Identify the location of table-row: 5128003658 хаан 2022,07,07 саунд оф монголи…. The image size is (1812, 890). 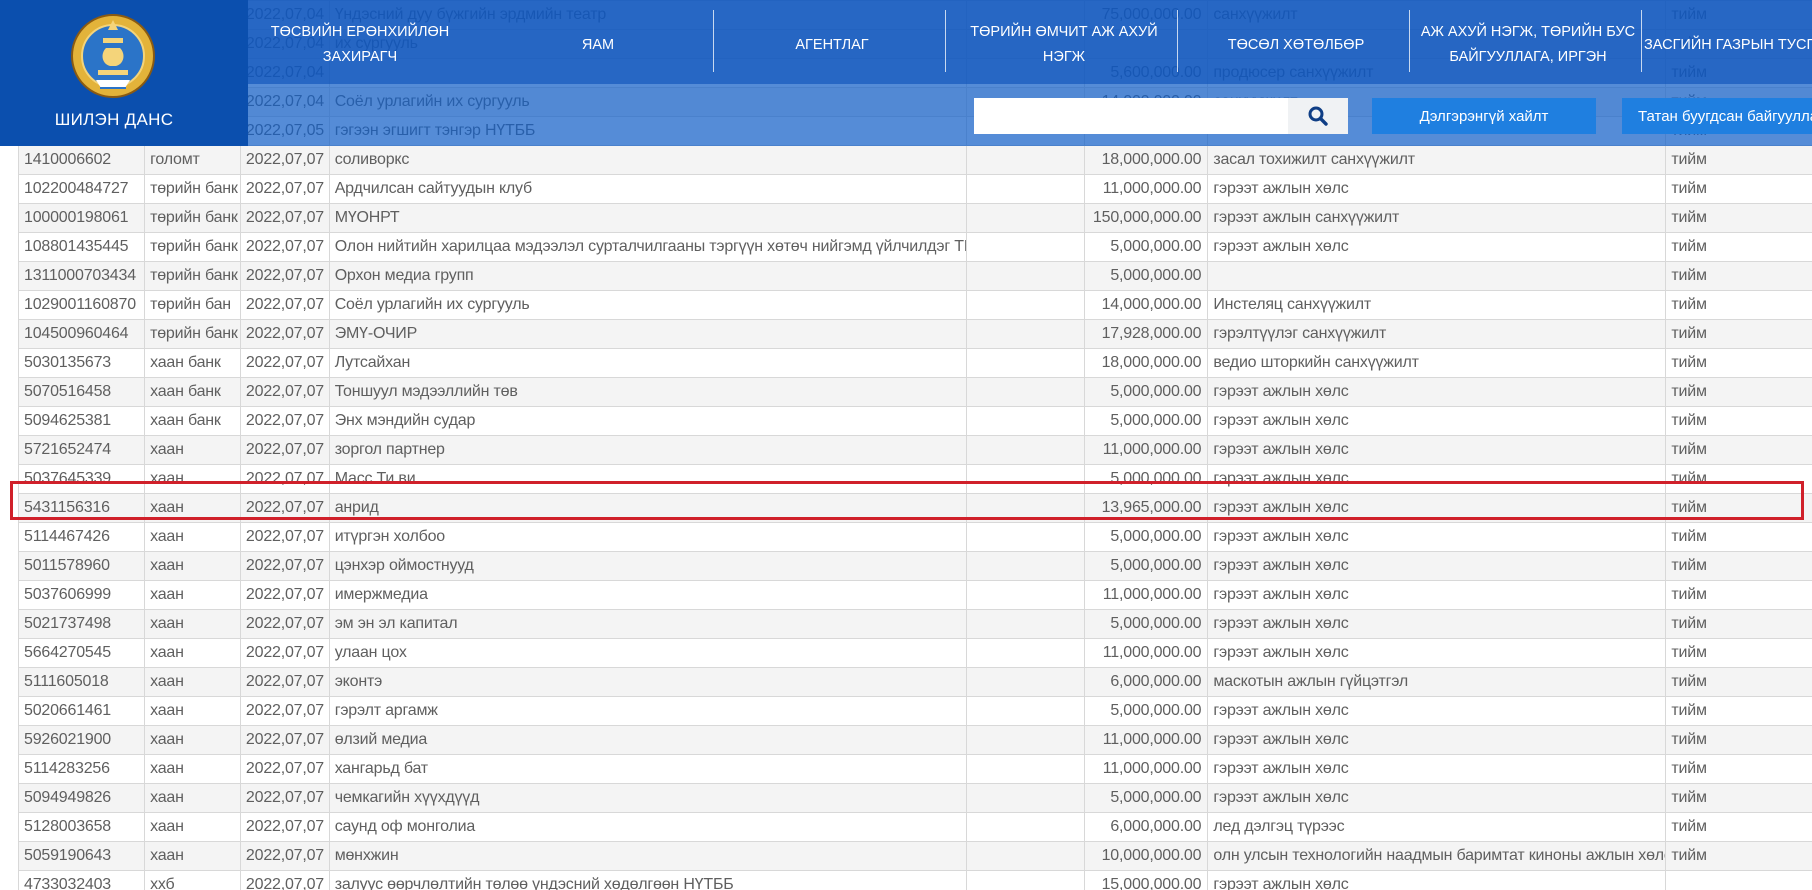
(915, 827).